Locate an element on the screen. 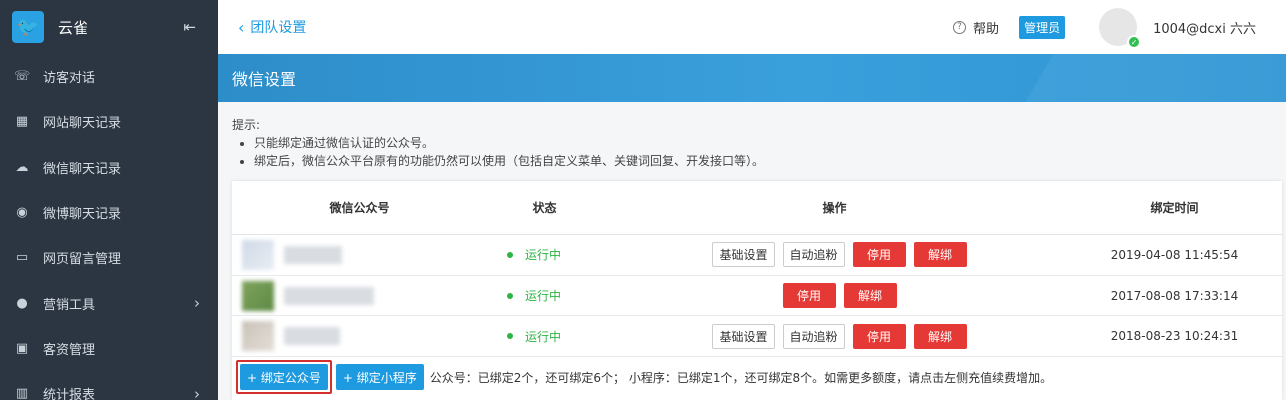 The width and height of the screenshot is (1286, 400). sidebar-item-marketing-tools: ● 营销工具 › is located at coordinates (109, 302).